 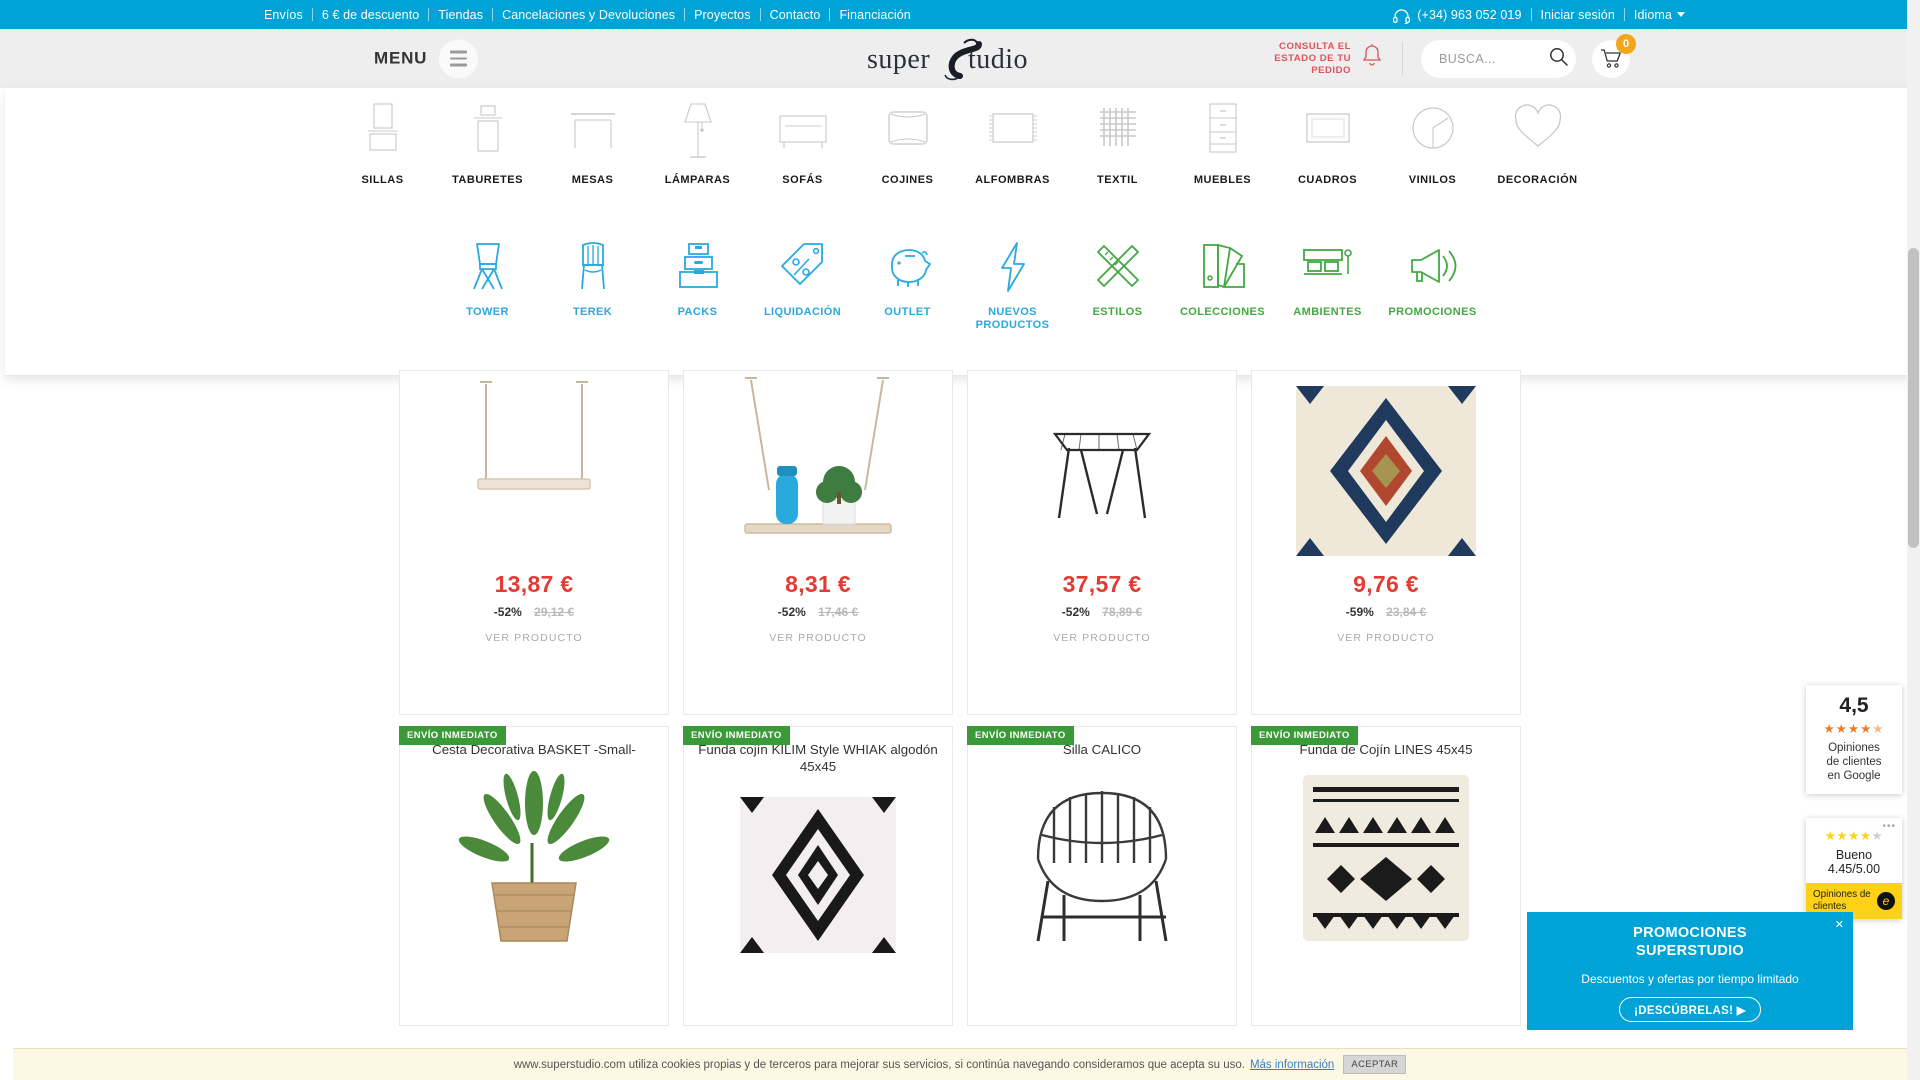 I want to click on site-logo: super tudio, so click(x=960, y=59).